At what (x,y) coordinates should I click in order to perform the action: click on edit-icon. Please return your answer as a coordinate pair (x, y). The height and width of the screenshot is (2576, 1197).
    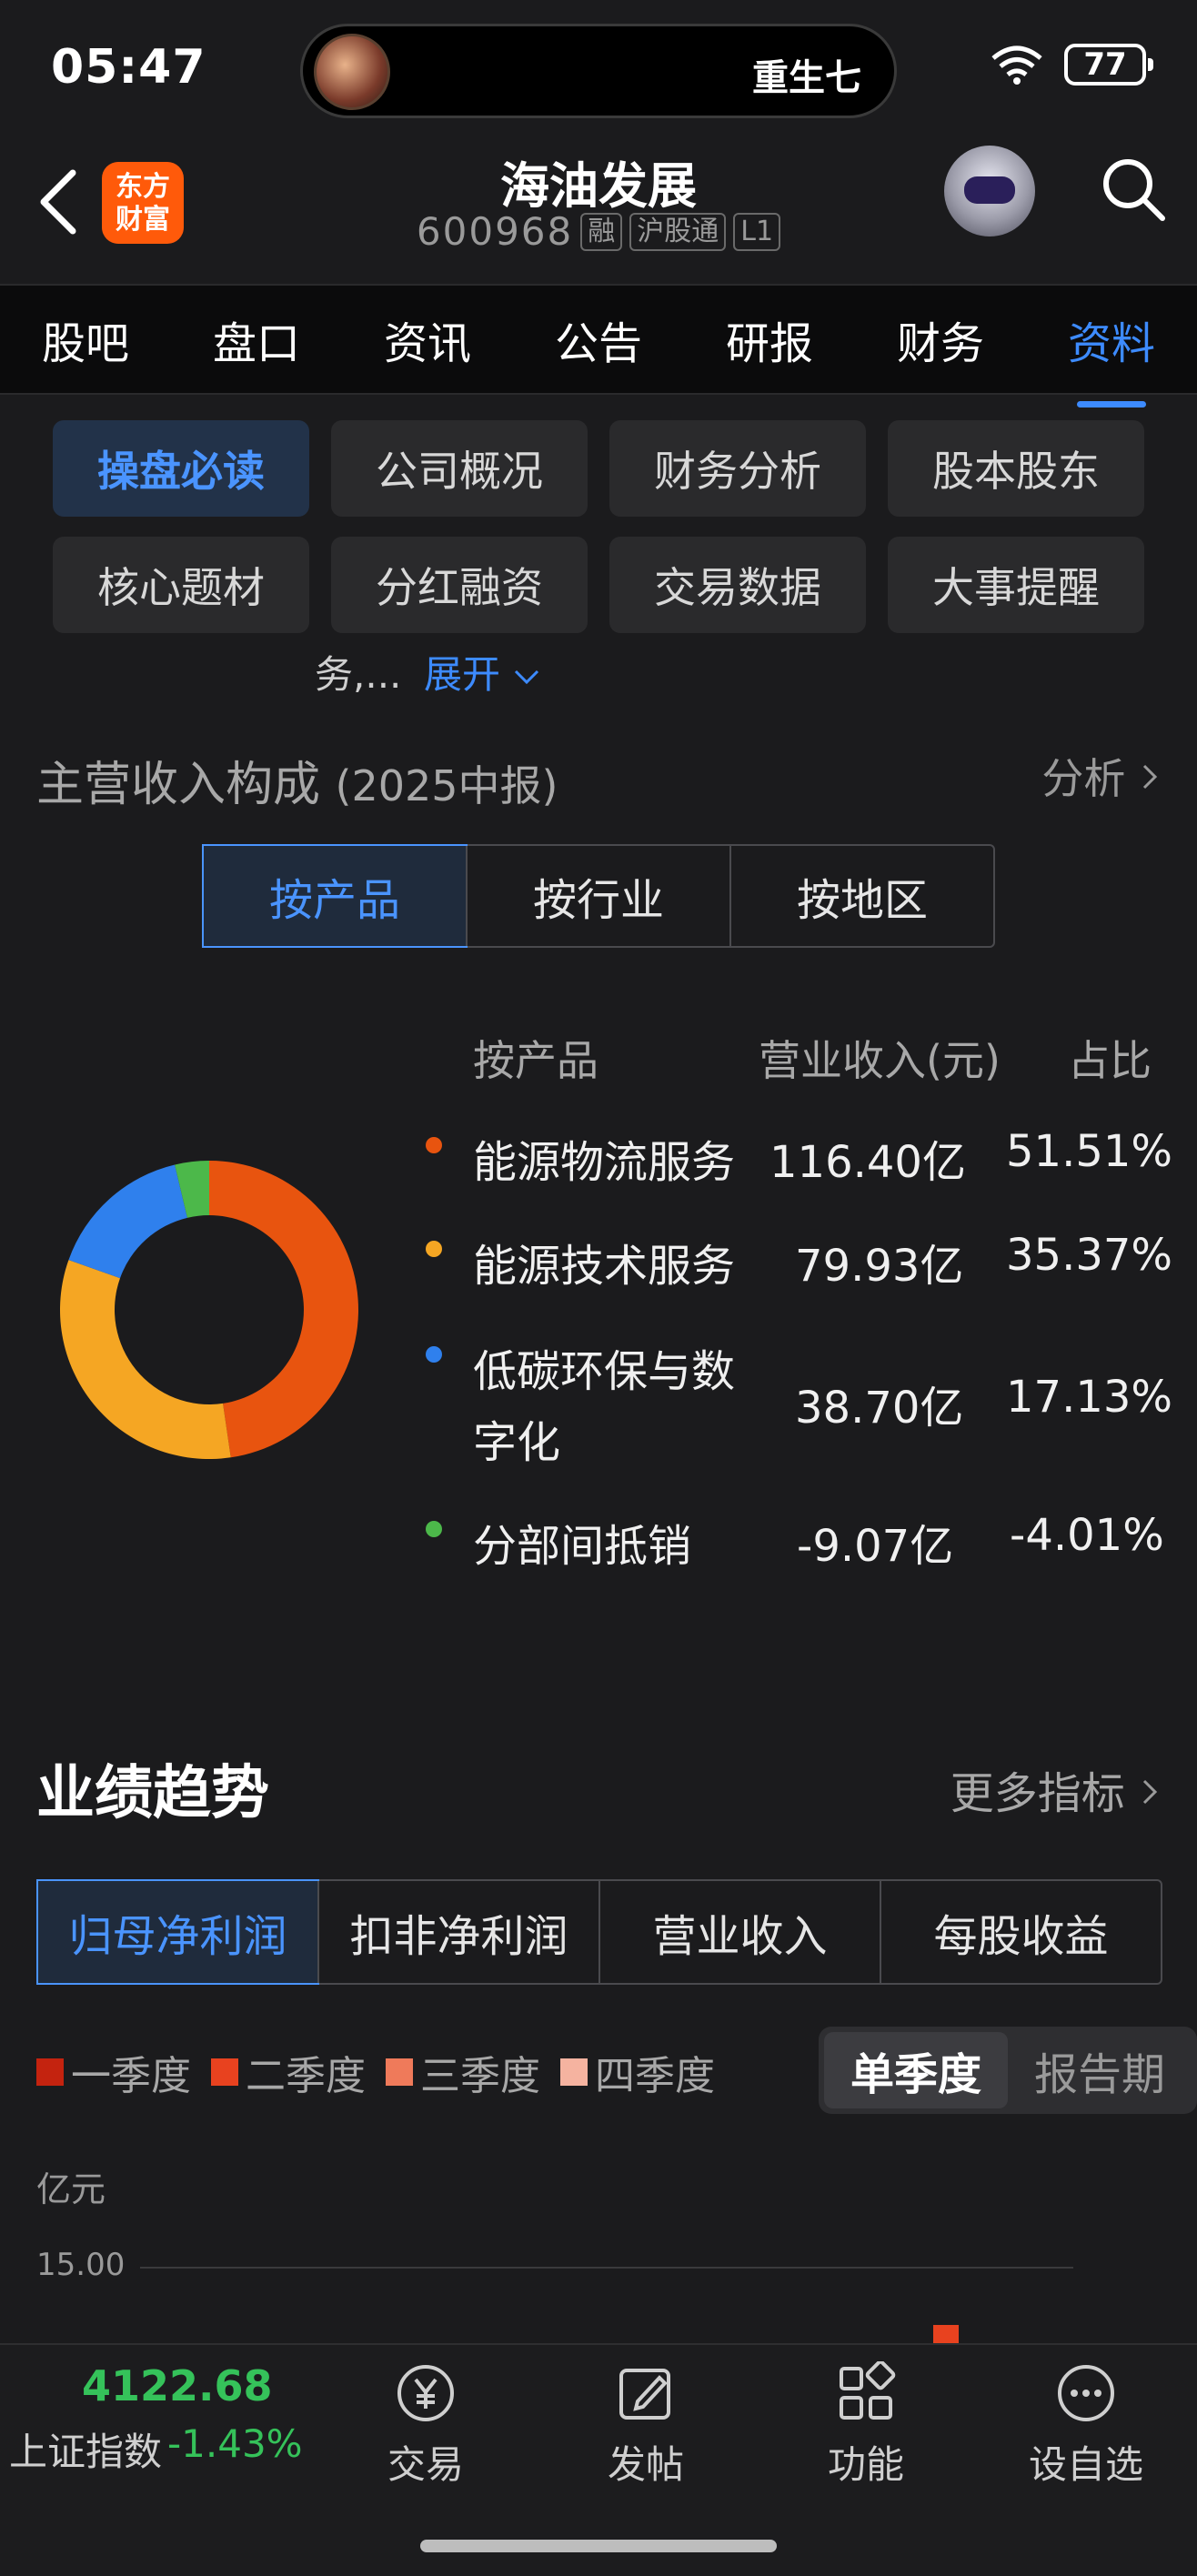
    Looking at the image, I should click on (644, 2394).